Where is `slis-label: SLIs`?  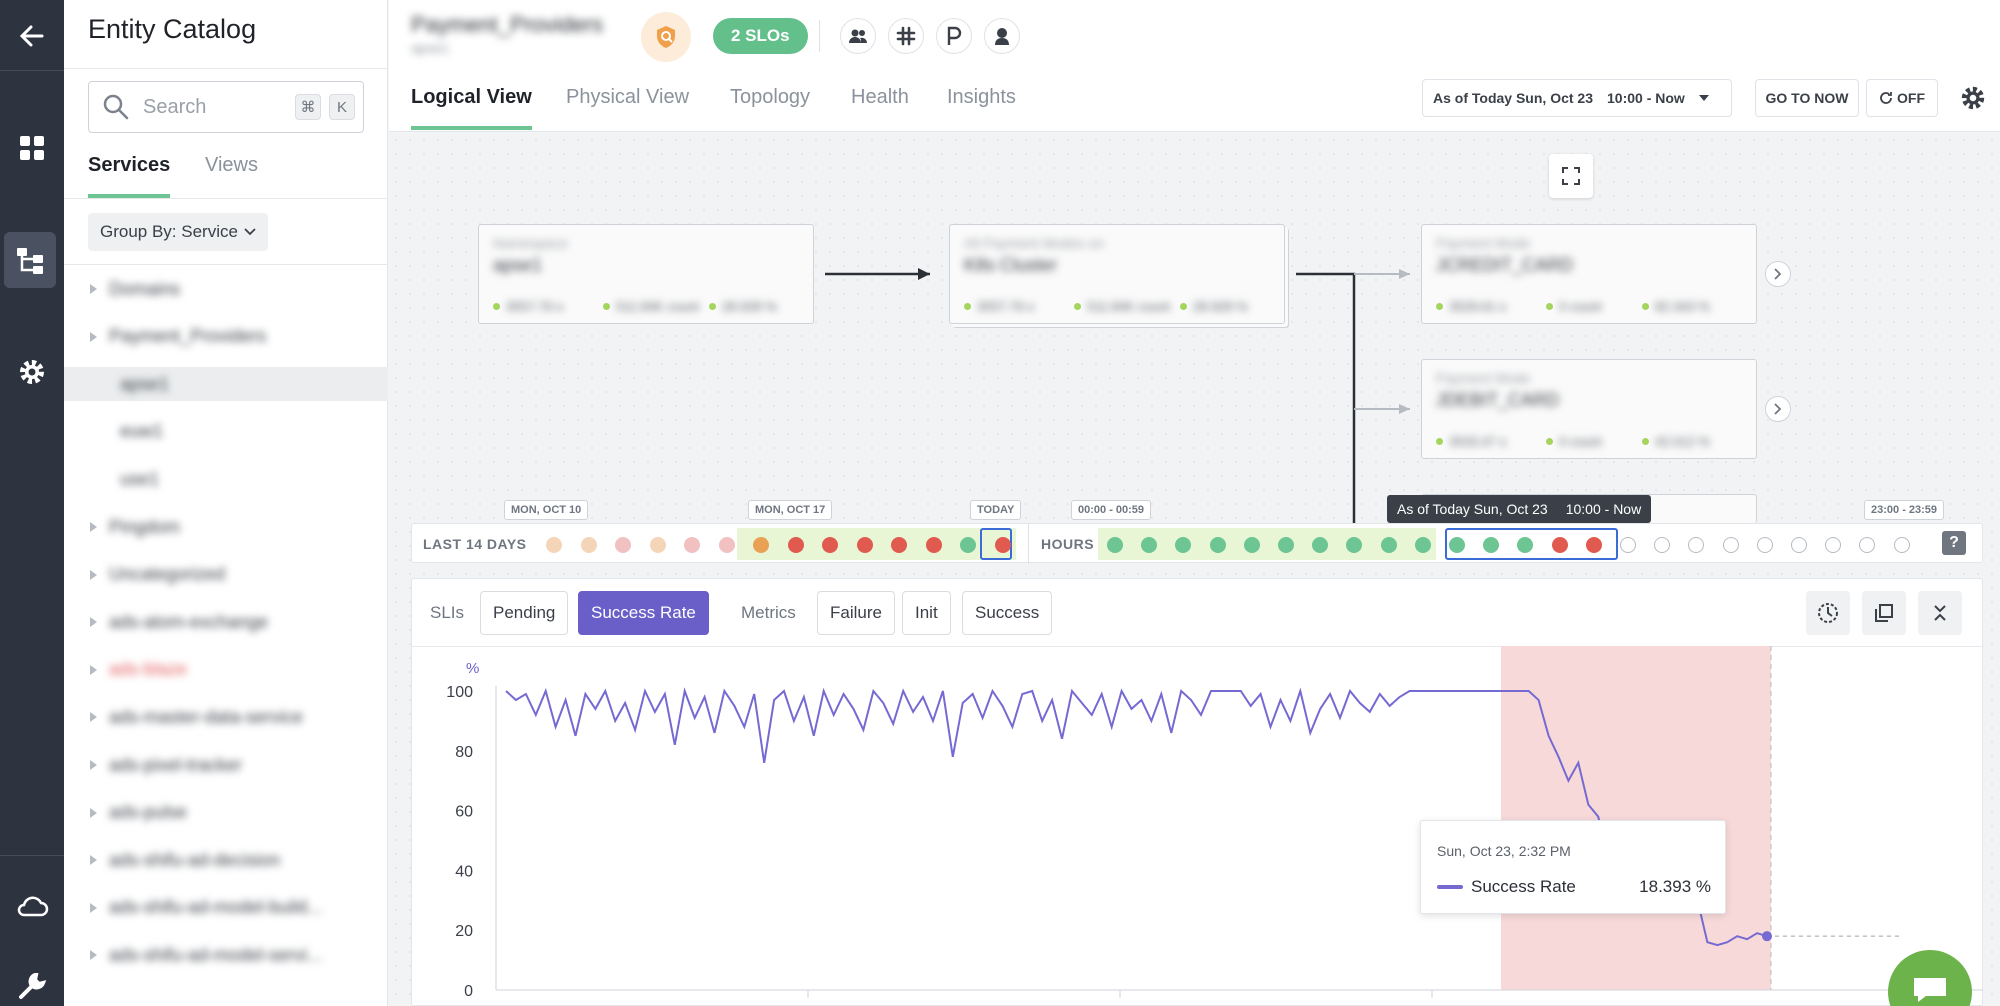
slis-label: SLIs is located at coordinates (447, 612).